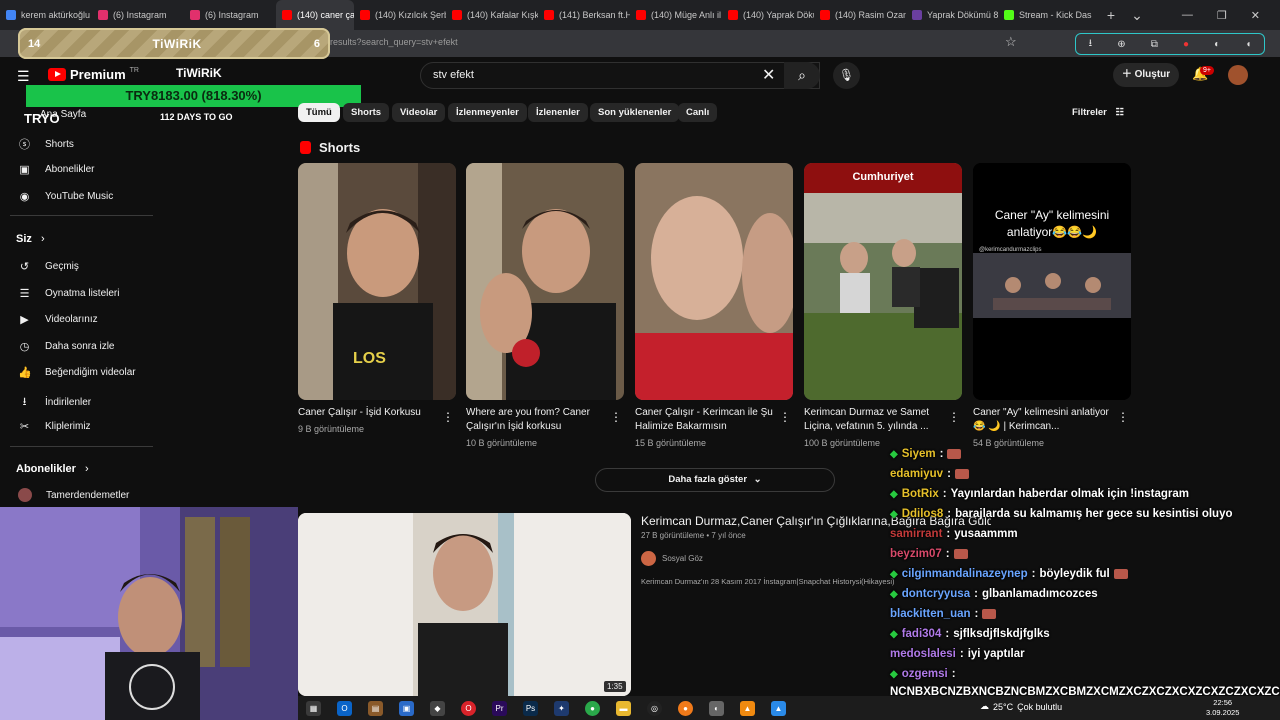  Describe the element at coordinates (1048, 15) in the screenshot. I see `browser-tab: Stream - Kick Das` at that location.